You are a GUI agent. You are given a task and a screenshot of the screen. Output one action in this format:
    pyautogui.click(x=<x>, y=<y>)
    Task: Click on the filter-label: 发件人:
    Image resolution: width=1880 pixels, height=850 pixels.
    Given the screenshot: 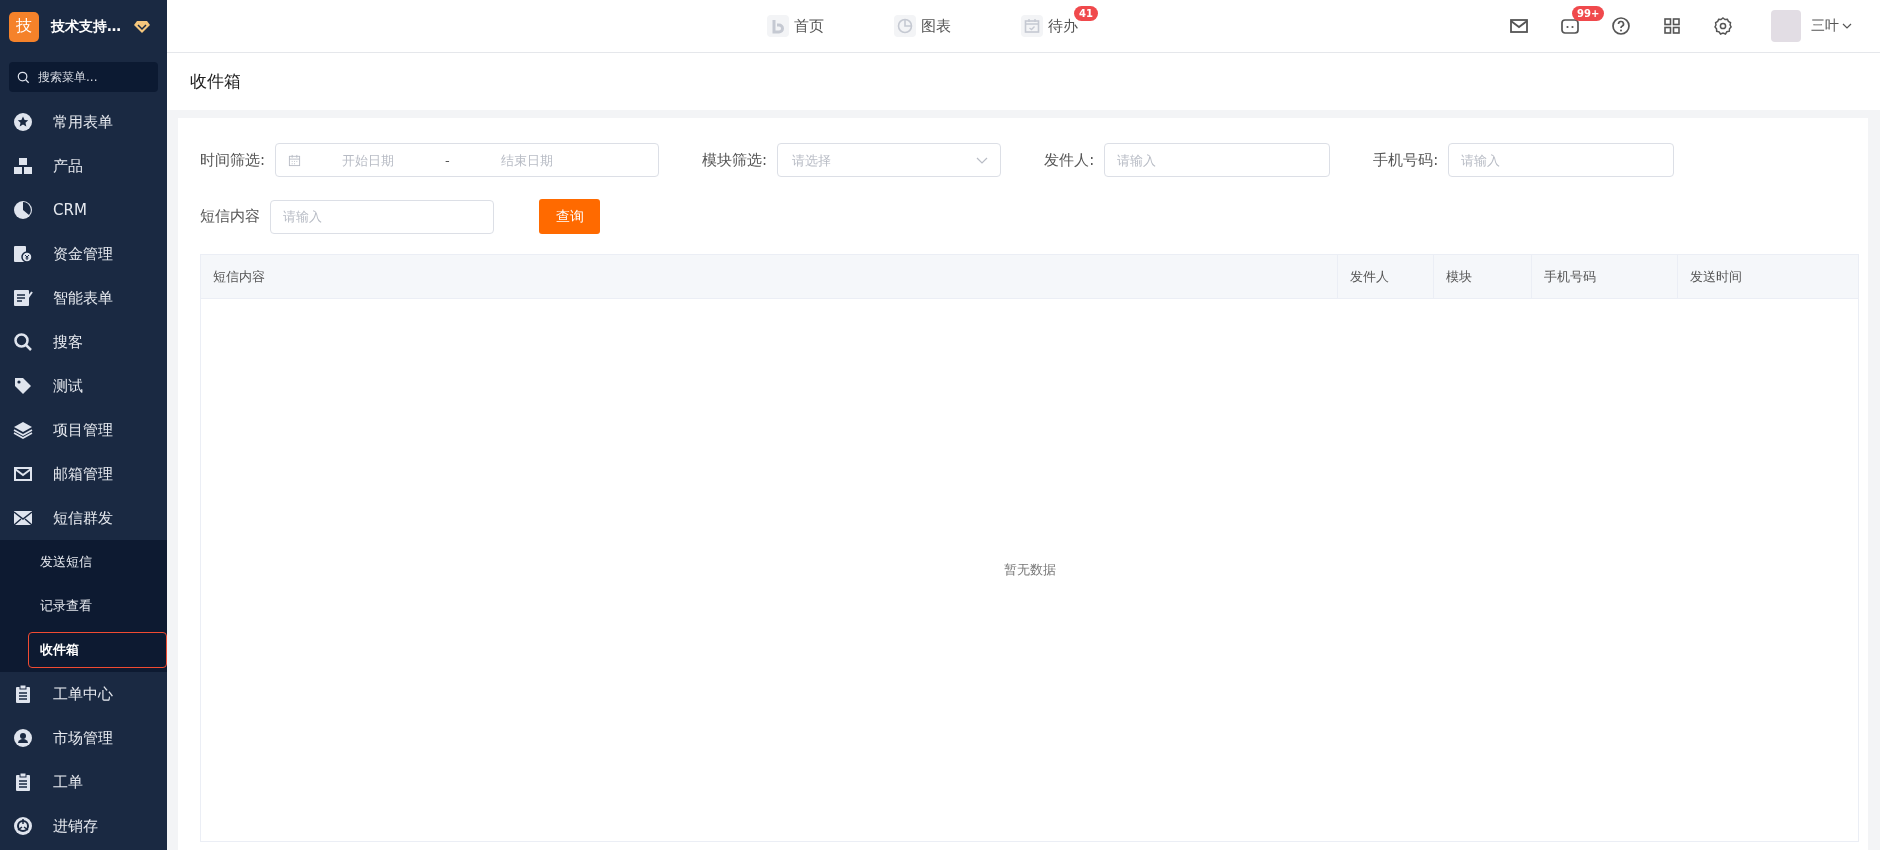 What is the action you would take?
    pyautogui.click(x=1069, y=160)
    